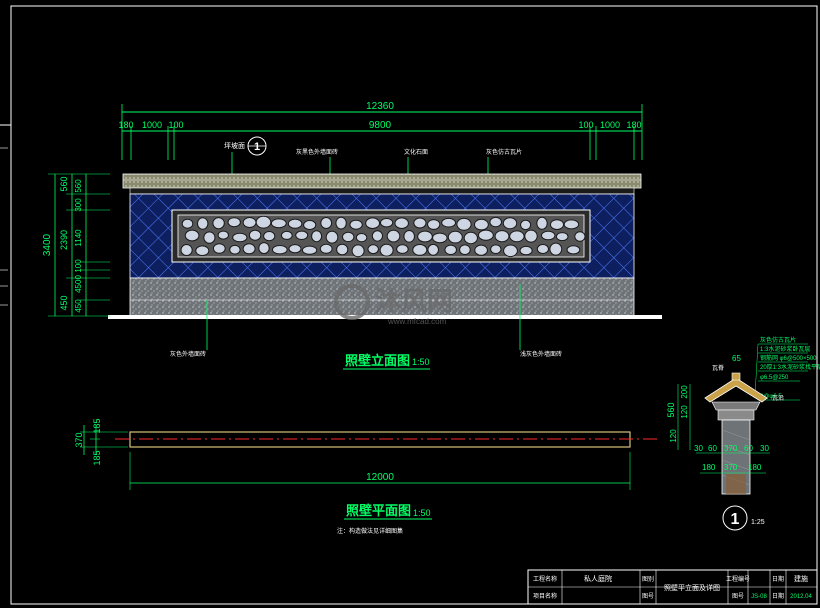  What do you see at coordinates (317, 152) in the screenshot?
I see `label-top-a: 灰黑色外墙面砖` at bounding box center [317, 152].